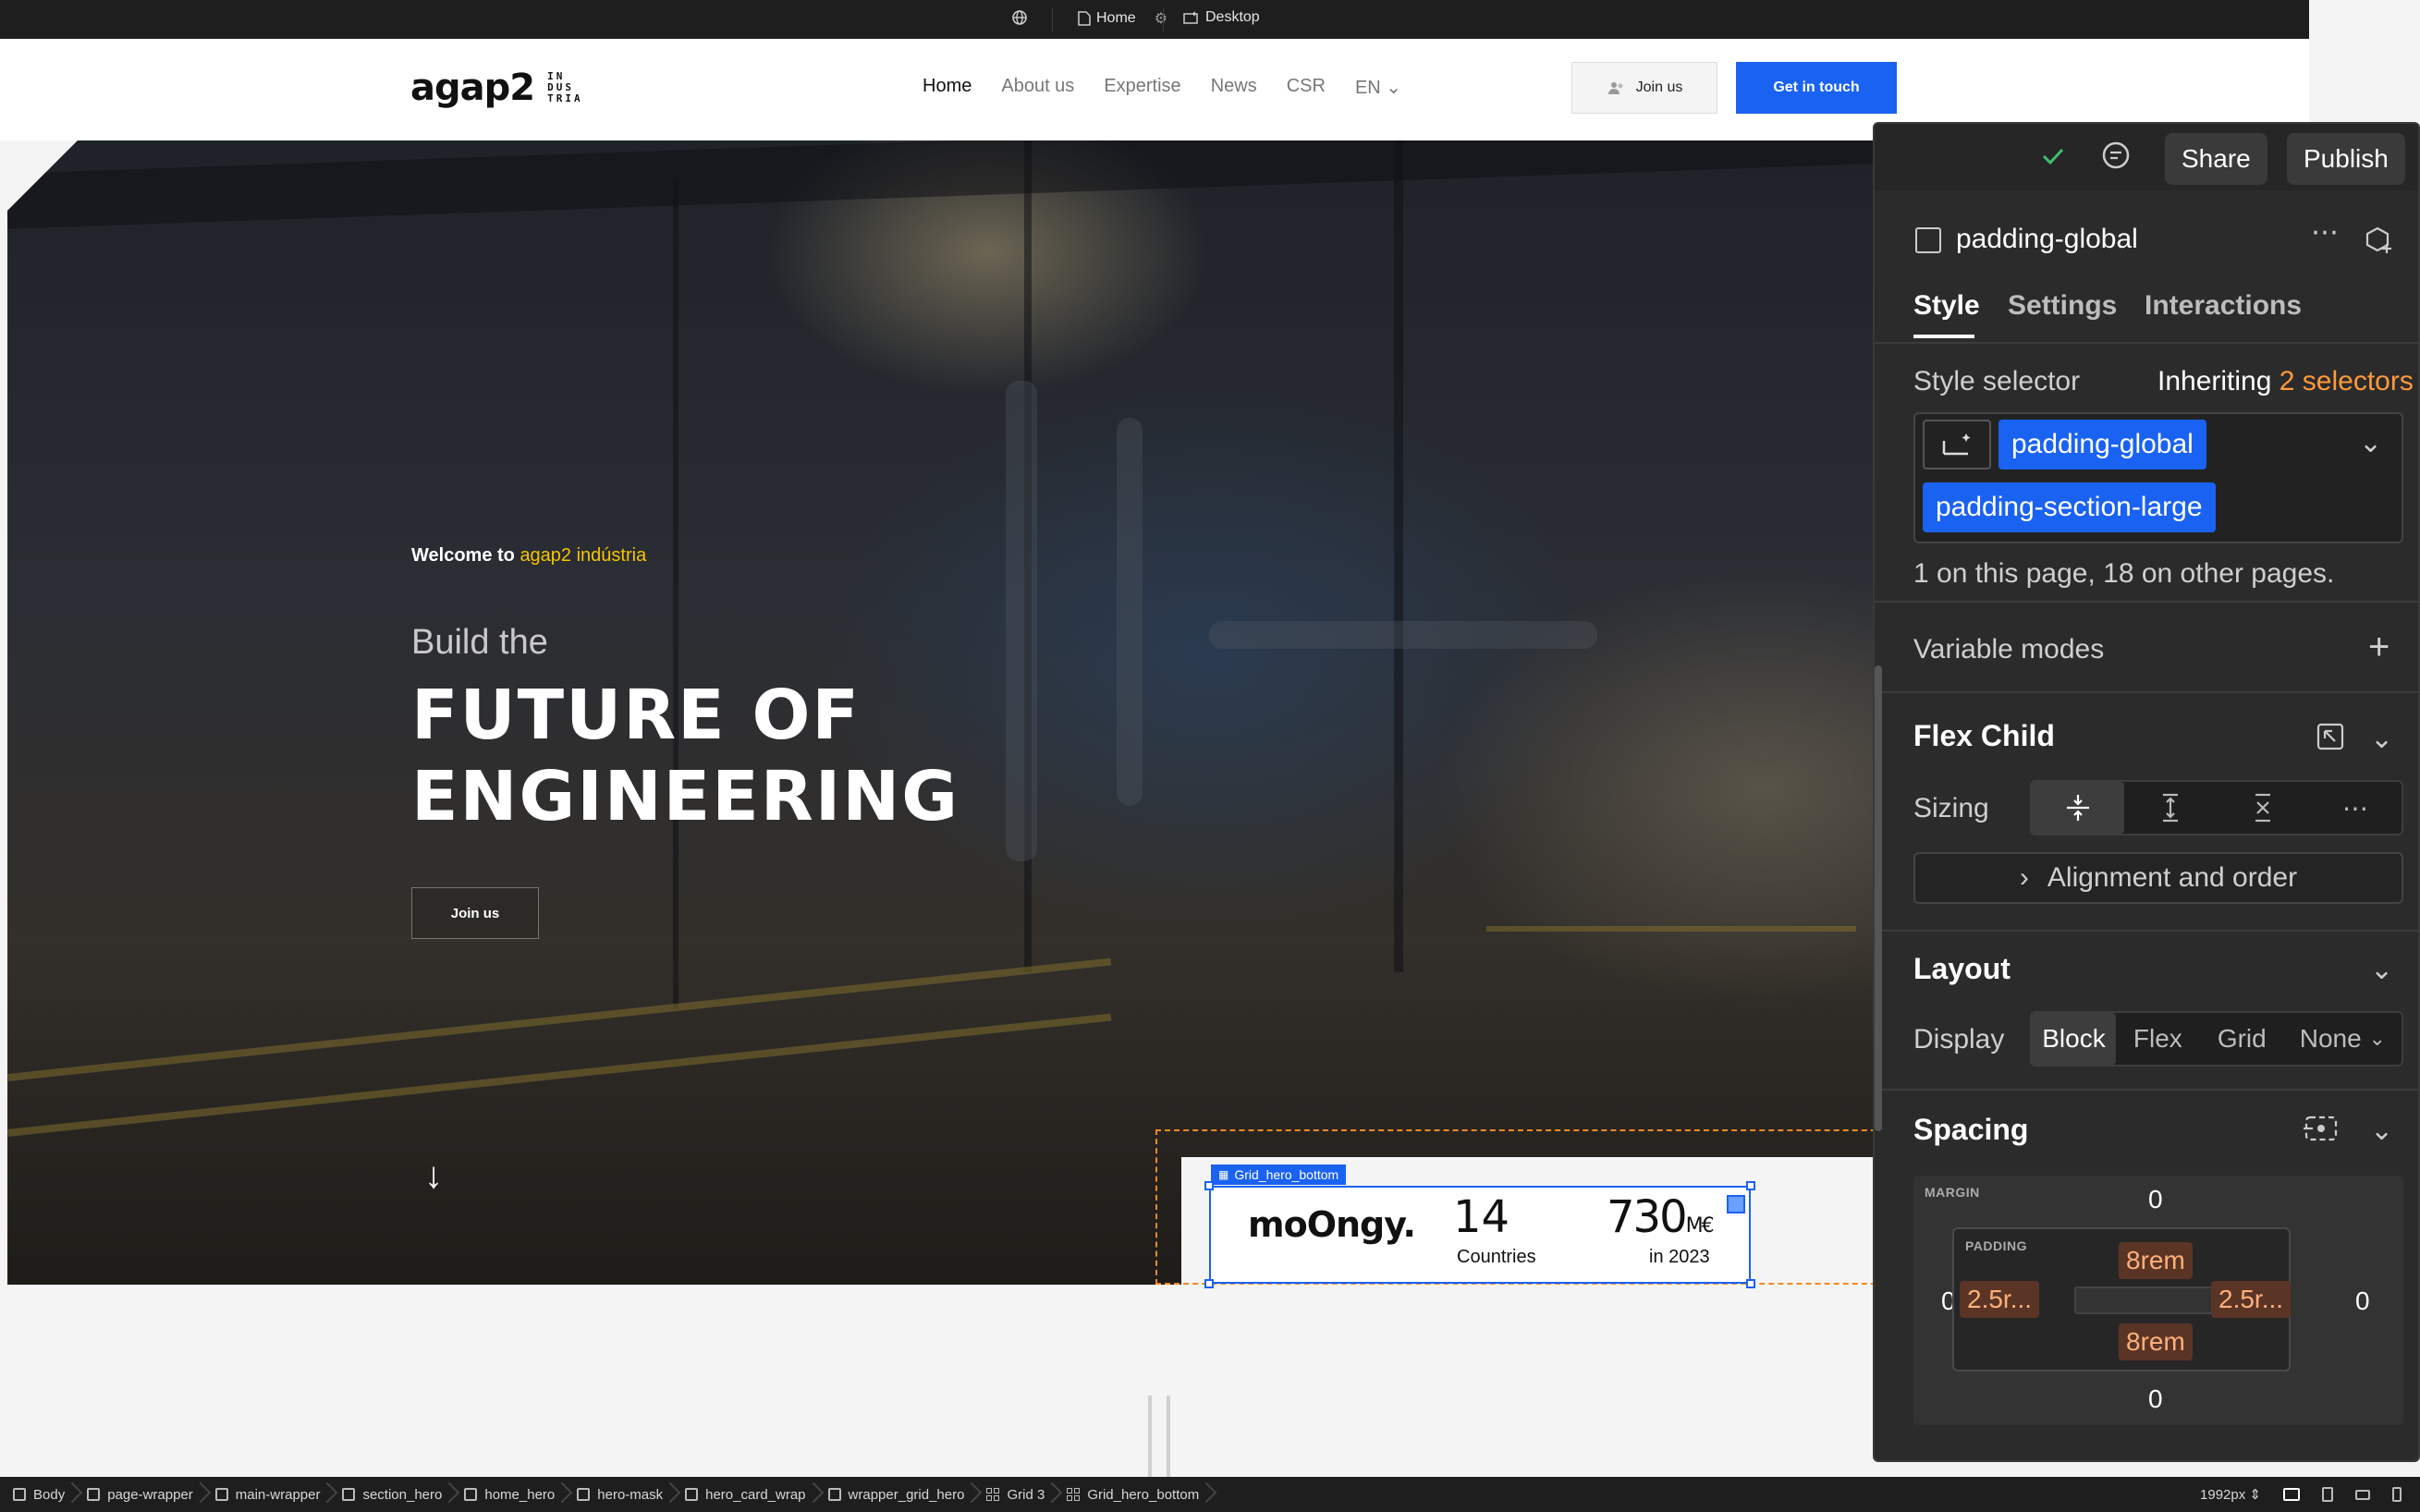 This screenshot has width=2420, height=1512. Describe the element at coordinates (1161, 19) in the screenshot. I see `page-settings-icon: ⚙` at that location.